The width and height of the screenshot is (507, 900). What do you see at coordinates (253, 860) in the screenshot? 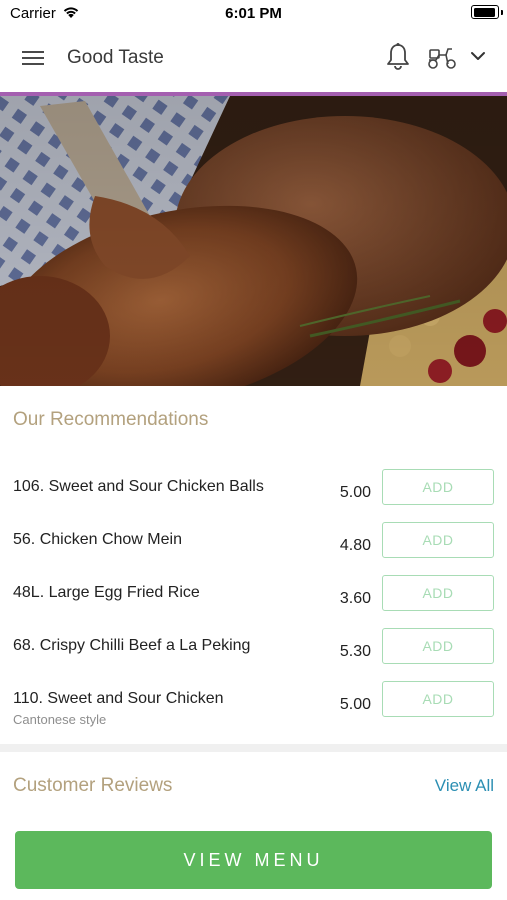
I see `view-menu-button: VIEW MENU` at bounding box center [253, 860].